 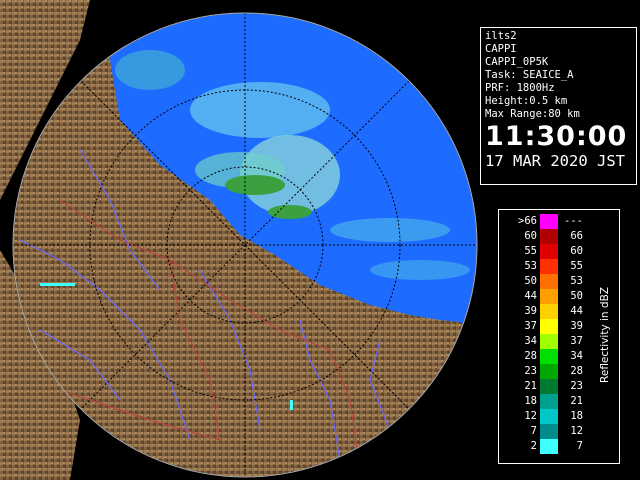 What do you see at coordinates (532, 114) in the screenshot?
I see `max-range-value: Max Range:80 km` at bounding box center [532, 114].